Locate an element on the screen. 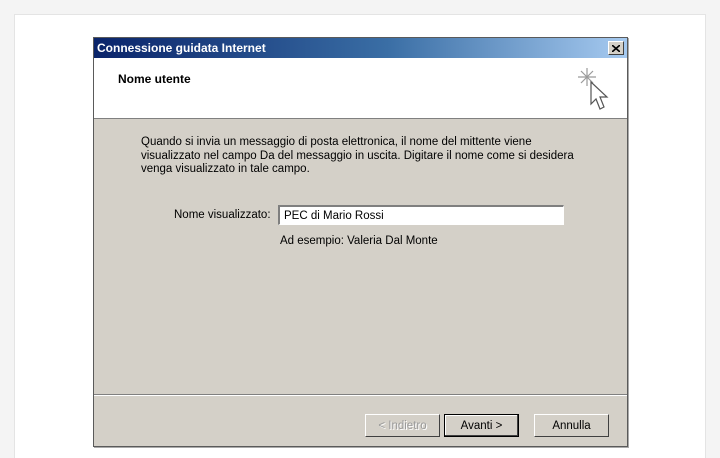  separator-line is located at coordinates (360, 395).